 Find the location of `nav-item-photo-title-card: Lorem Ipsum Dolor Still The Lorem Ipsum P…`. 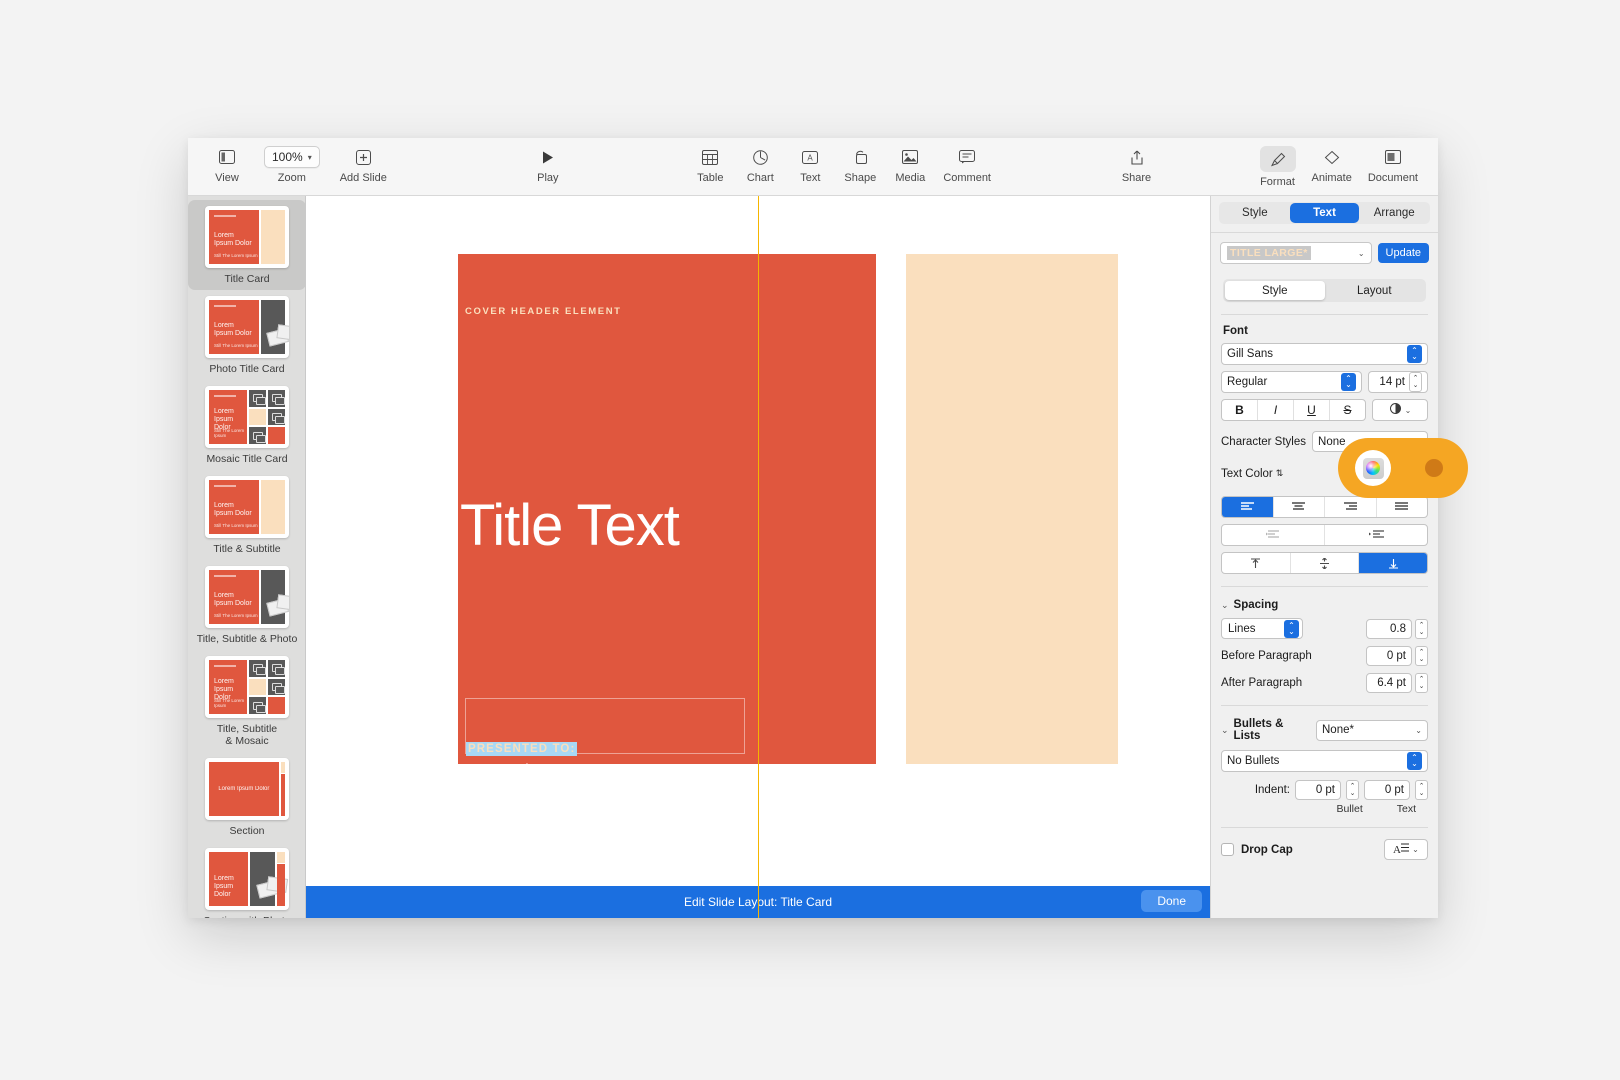

nav-item-photo-title-card: Lorem Ipsum Dolor Still The Lorem Ipsum P… is located at coordinates (246, 335).